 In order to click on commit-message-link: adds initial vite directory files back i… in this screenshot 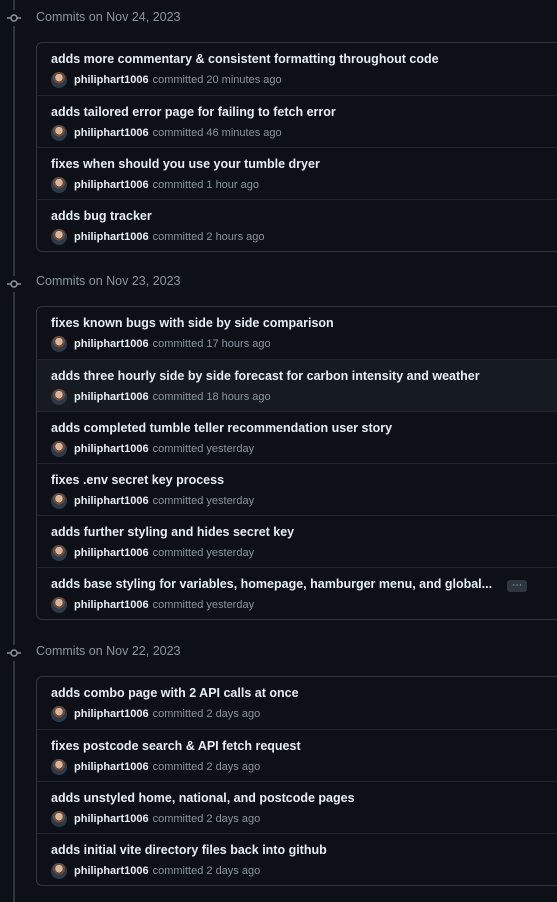, I will do `click(189, 850)`.